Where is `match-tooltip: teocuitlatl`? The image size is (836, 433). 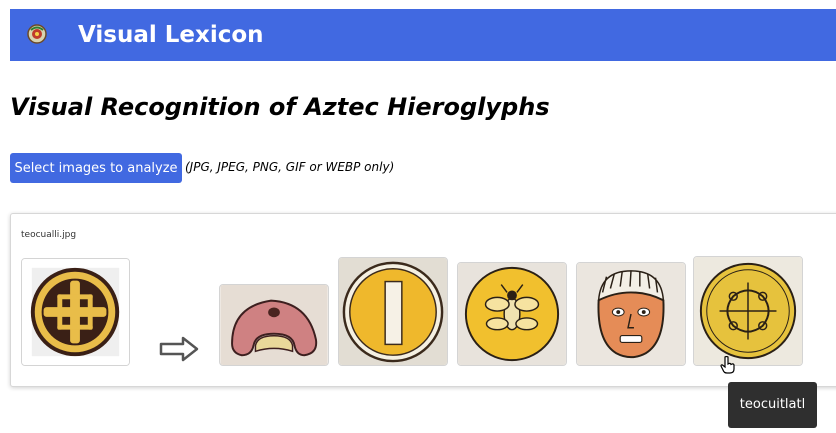 match-tooltip: teocuitlatl is located at coordinates (772, 405).